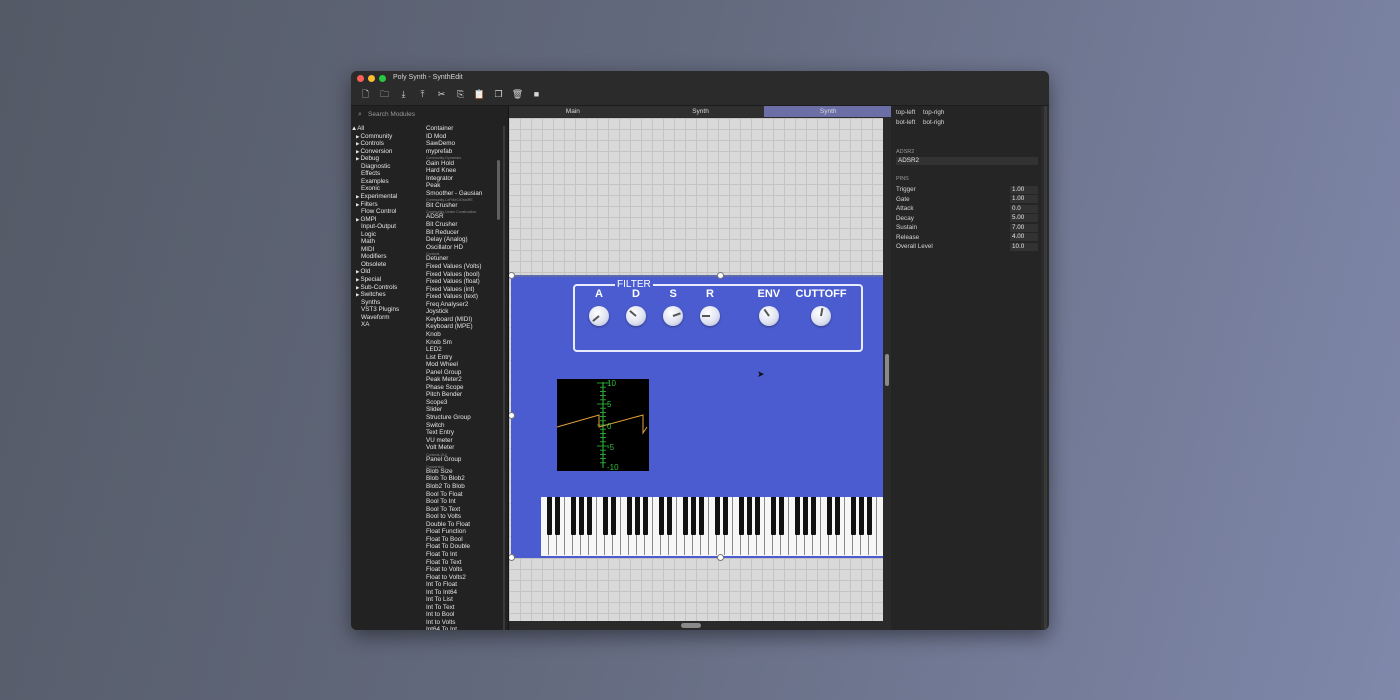 The width and height of the screenshot is (1400, 700). What do you see at coordinates (453, 281) in the screenshot?
I see `module-item: Fixed Values (float)` at bounding box center [453, 281].